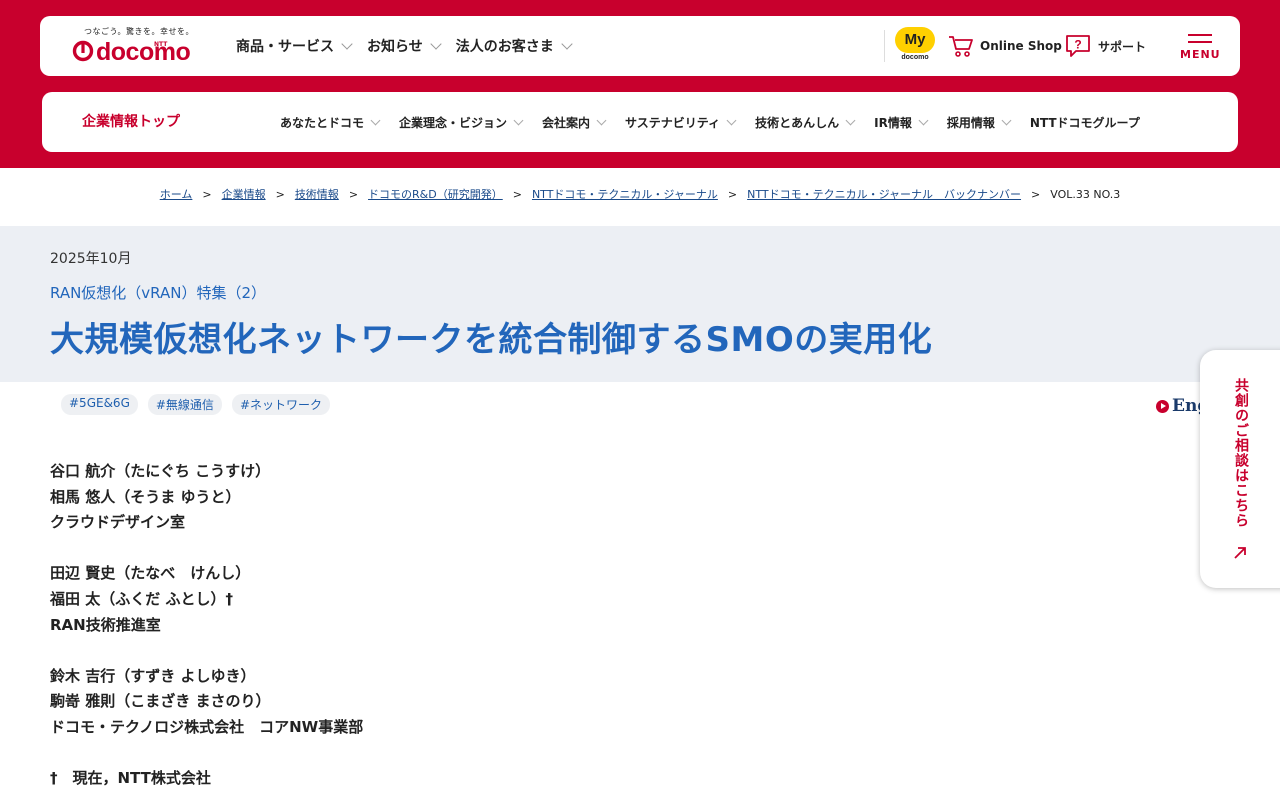  Describe the element at coordinates (1162, 406) in the screenshot. I see `play-arrow-icon` at that location.